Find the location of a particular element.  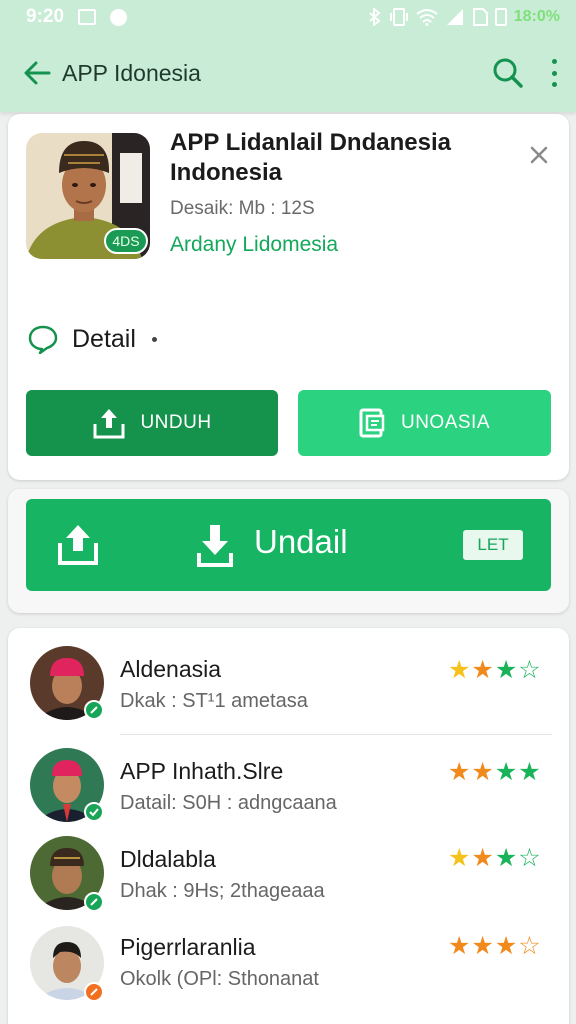

arrow-left-icon is located at coordinates (37, 73).